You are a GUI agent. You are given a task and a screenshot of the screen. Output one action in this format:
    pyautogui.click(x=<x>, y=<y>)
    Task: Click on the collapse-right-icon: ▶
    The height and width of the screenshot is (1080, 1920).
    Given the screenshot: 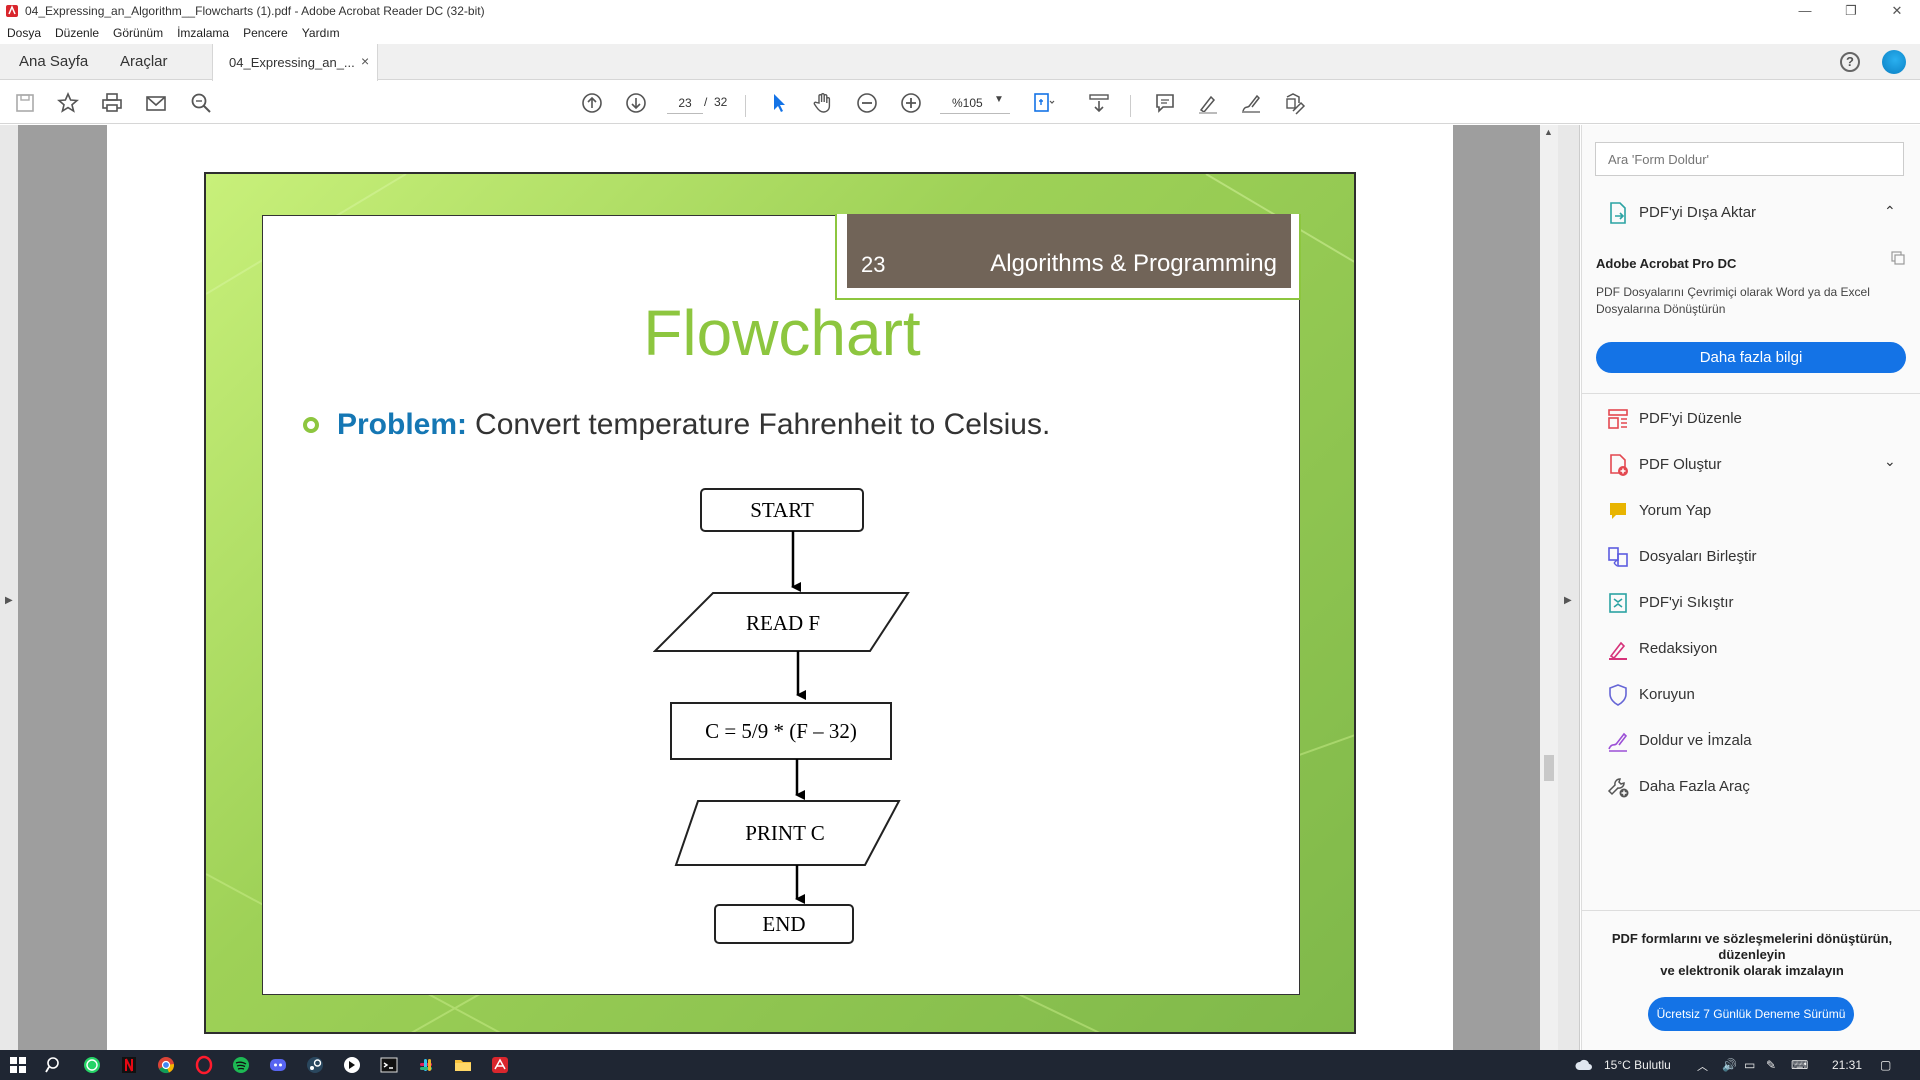 What is the action you would take?
    pyautogui.click(x=1568, y=600)
    